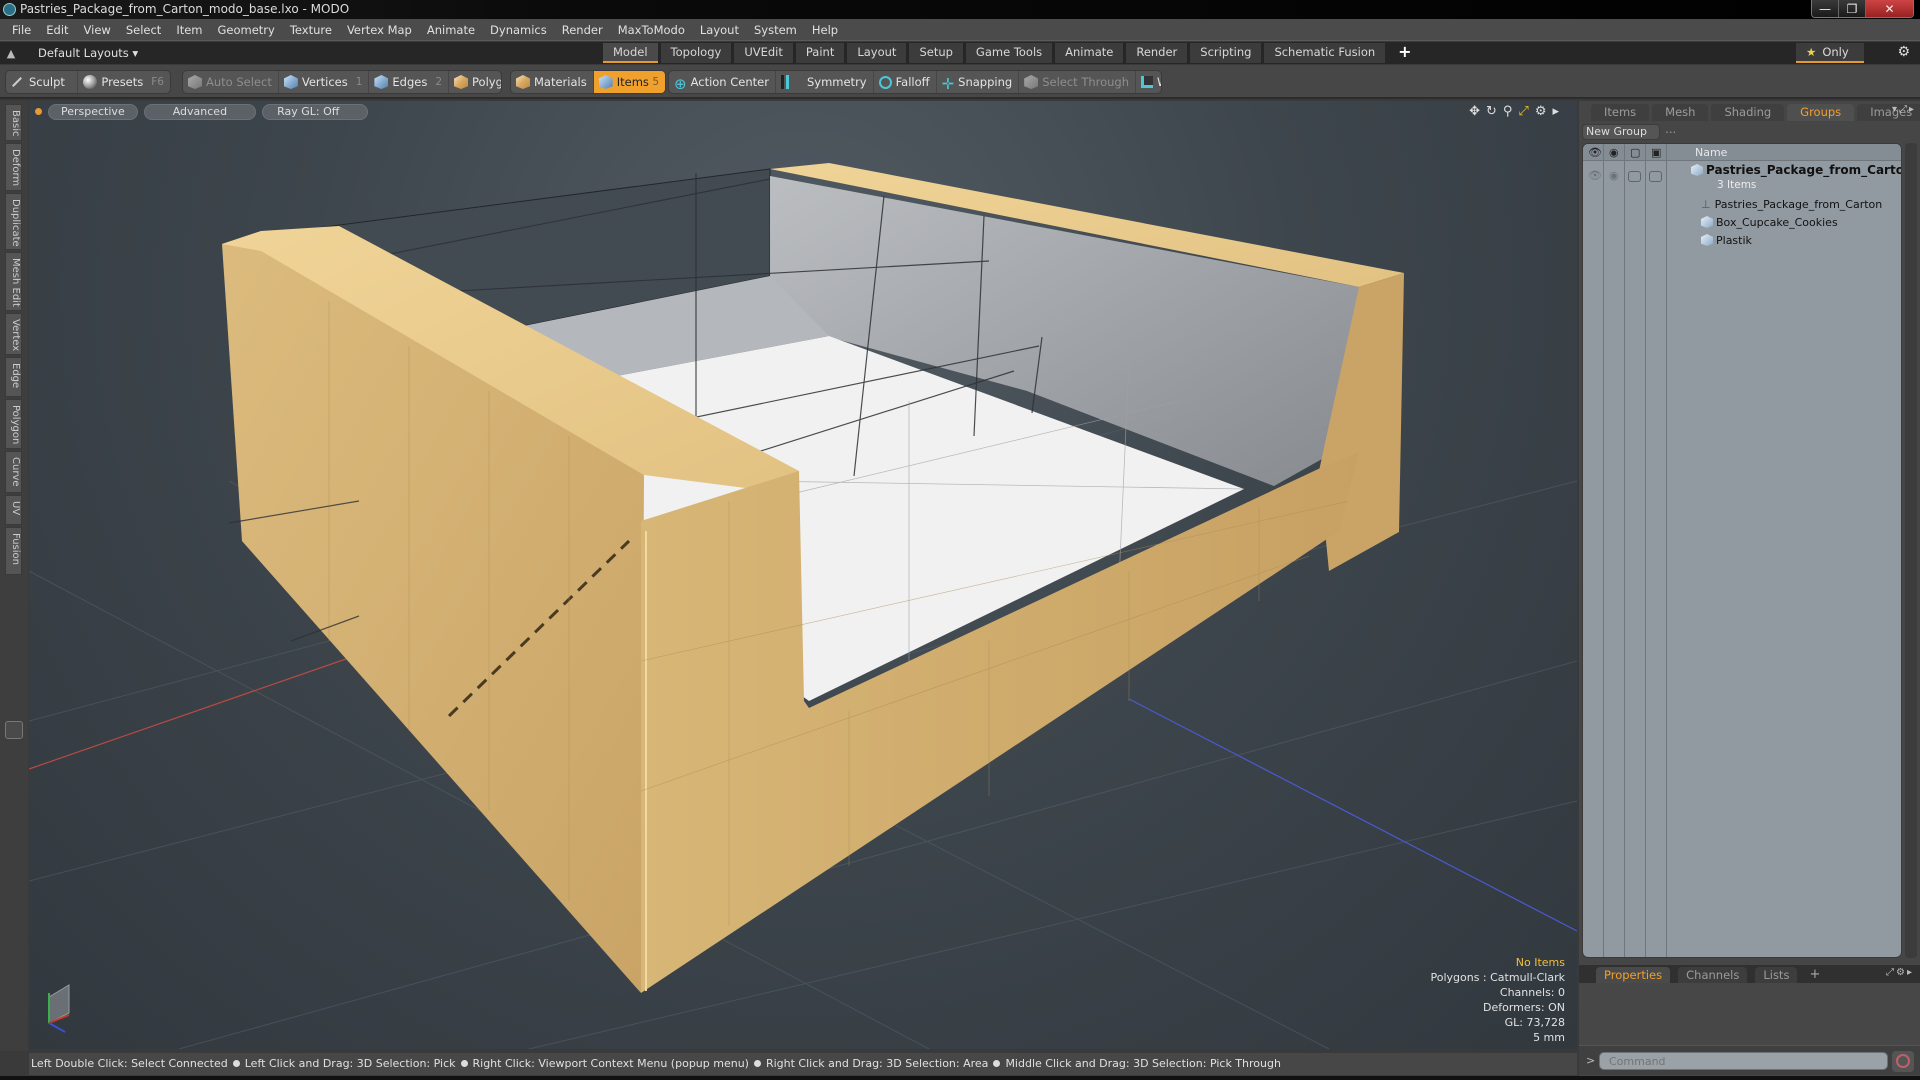  What do you see at coordinates (1711, 152) in the screenshot?
I see `name-column-header: Name` at bounding box center [1711, 152].